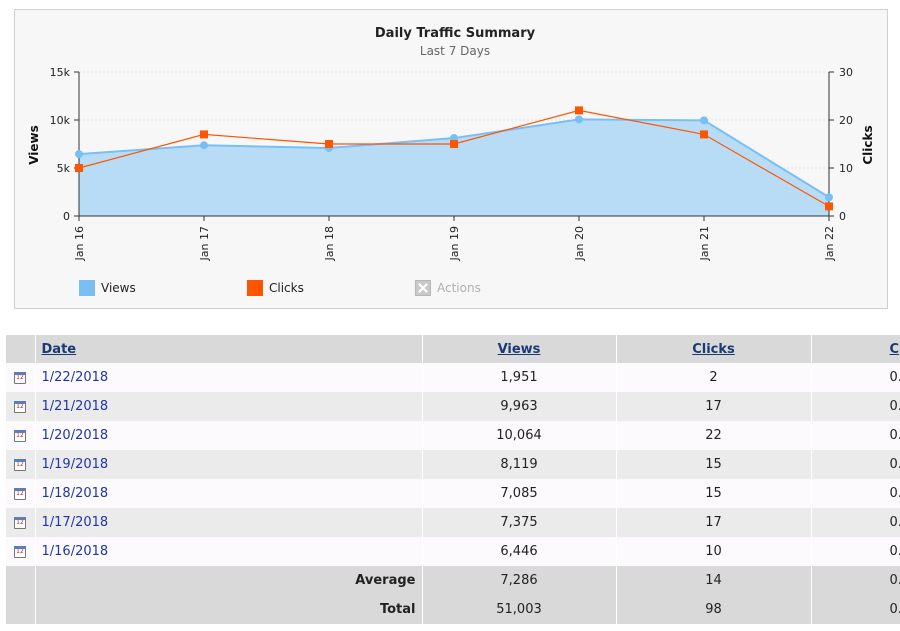  I want to click on date-link: 1/17/2018, so click(75, 522).